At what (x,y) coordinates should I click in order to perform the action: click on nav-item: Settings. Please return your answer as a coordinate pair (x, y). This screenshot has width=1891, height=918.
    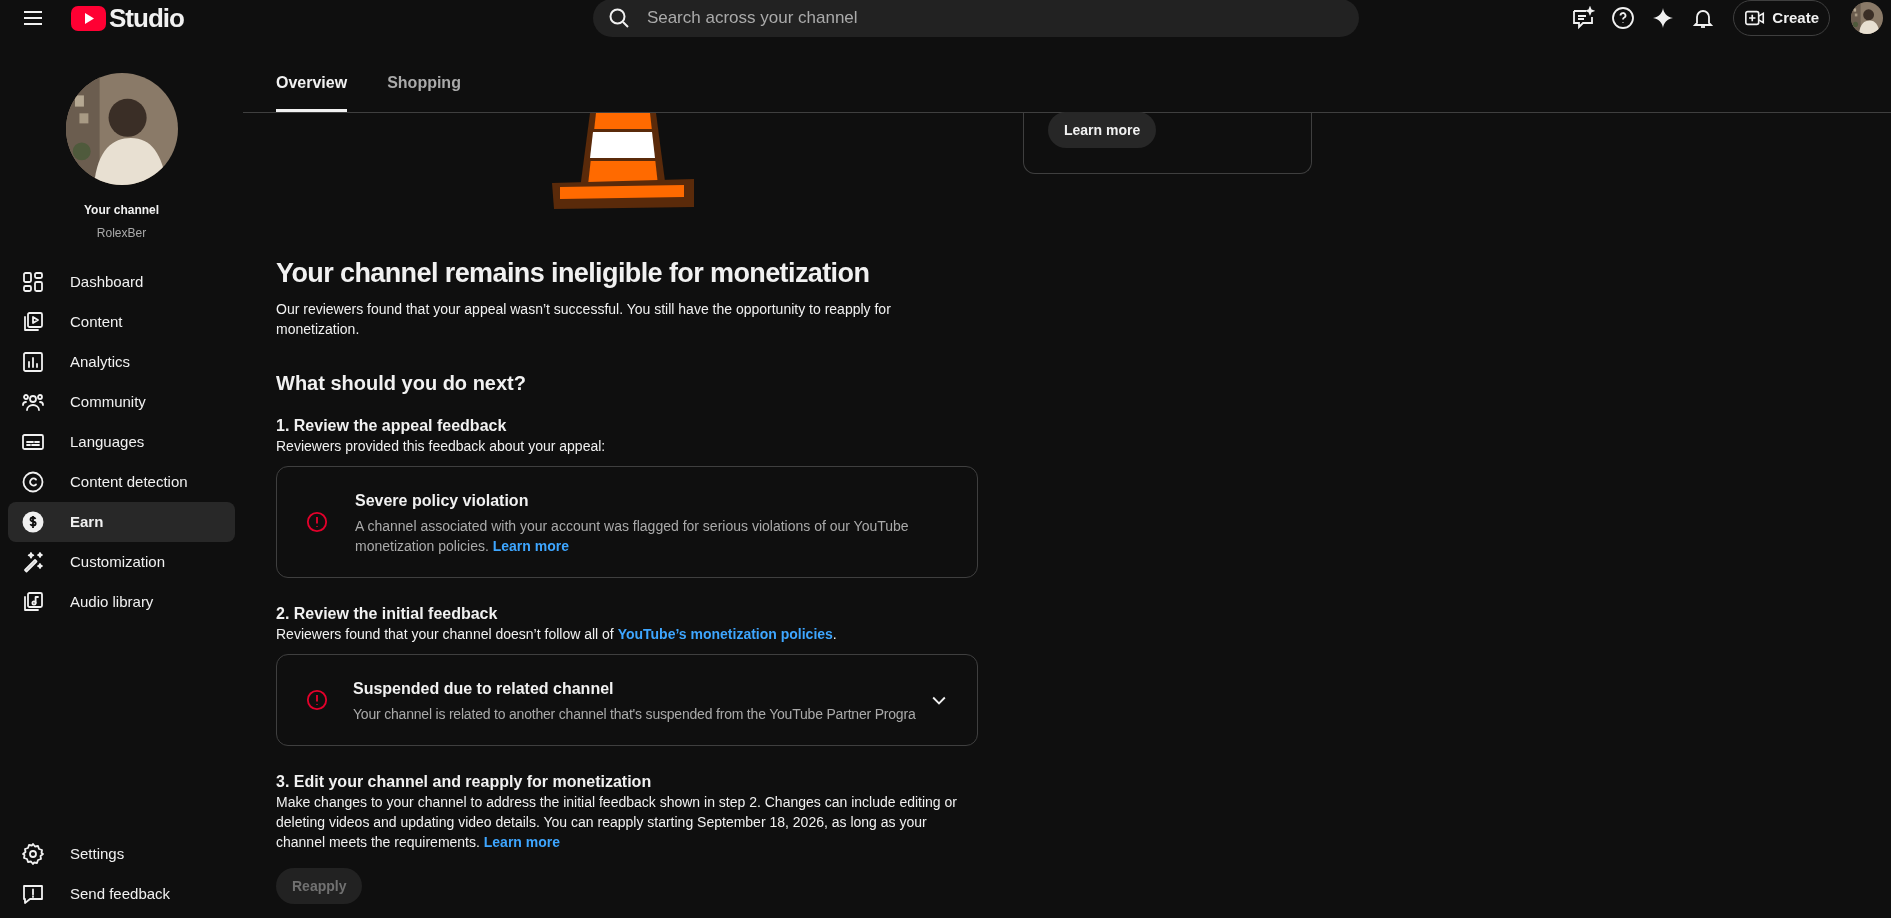
    Looking at the image, I should click on (121, 854).